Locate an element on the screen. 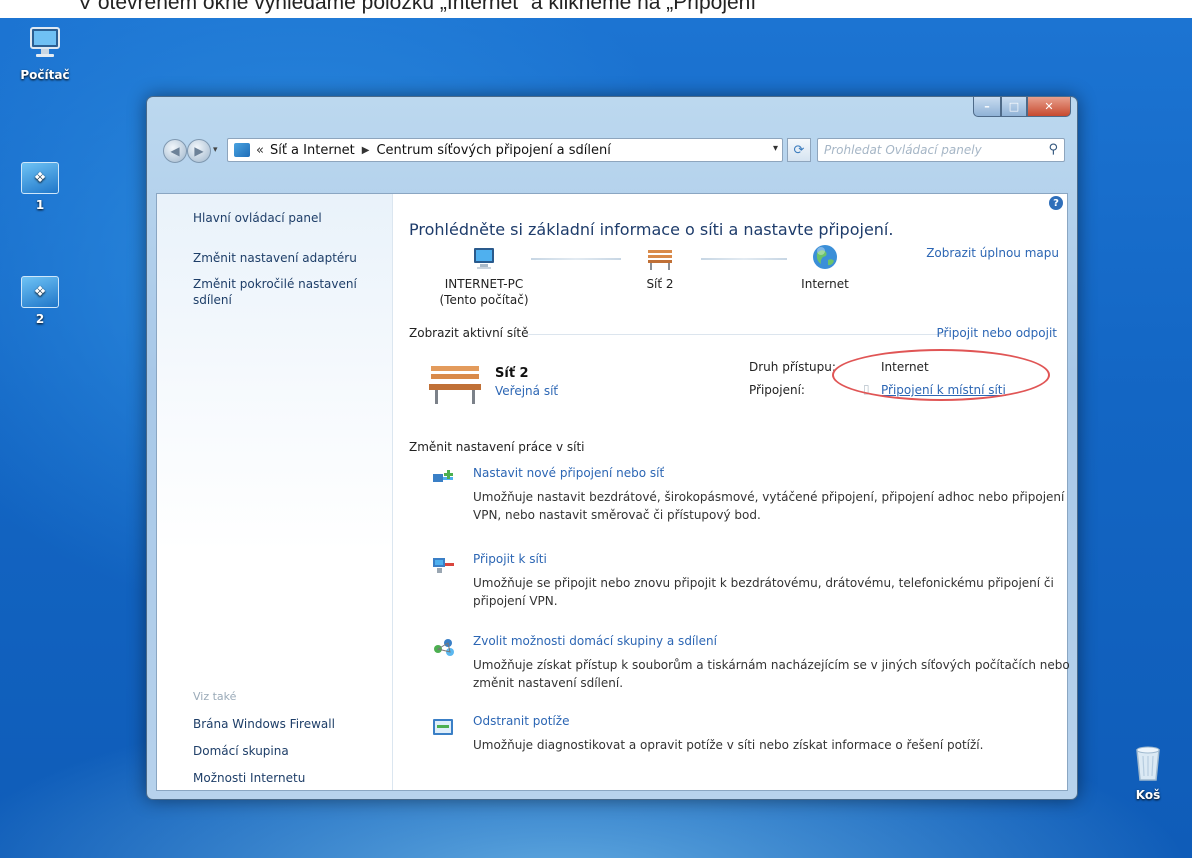 The width and height of the screenshot is (1192, 858). breadcrumb-network-center: Centrum síťových připojení a sdílení is located at coordinates (493, 150).